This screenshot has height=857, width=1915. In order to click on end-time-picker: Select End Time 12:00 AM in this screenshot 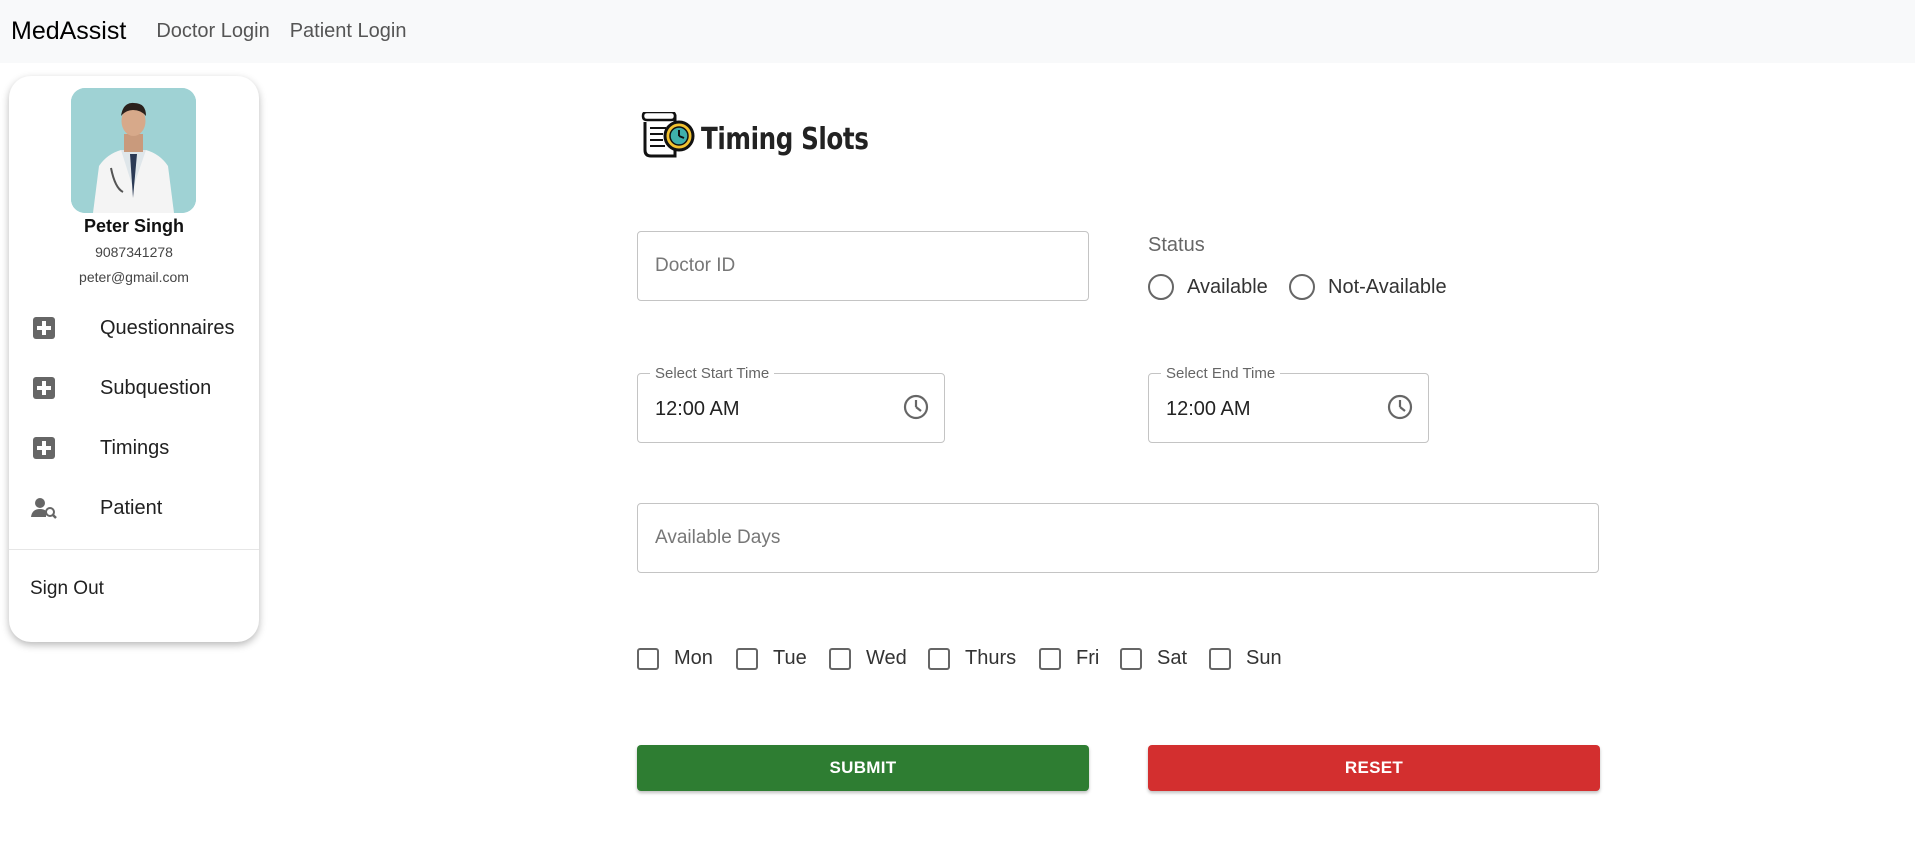, I will do `click(1288, 404)`.